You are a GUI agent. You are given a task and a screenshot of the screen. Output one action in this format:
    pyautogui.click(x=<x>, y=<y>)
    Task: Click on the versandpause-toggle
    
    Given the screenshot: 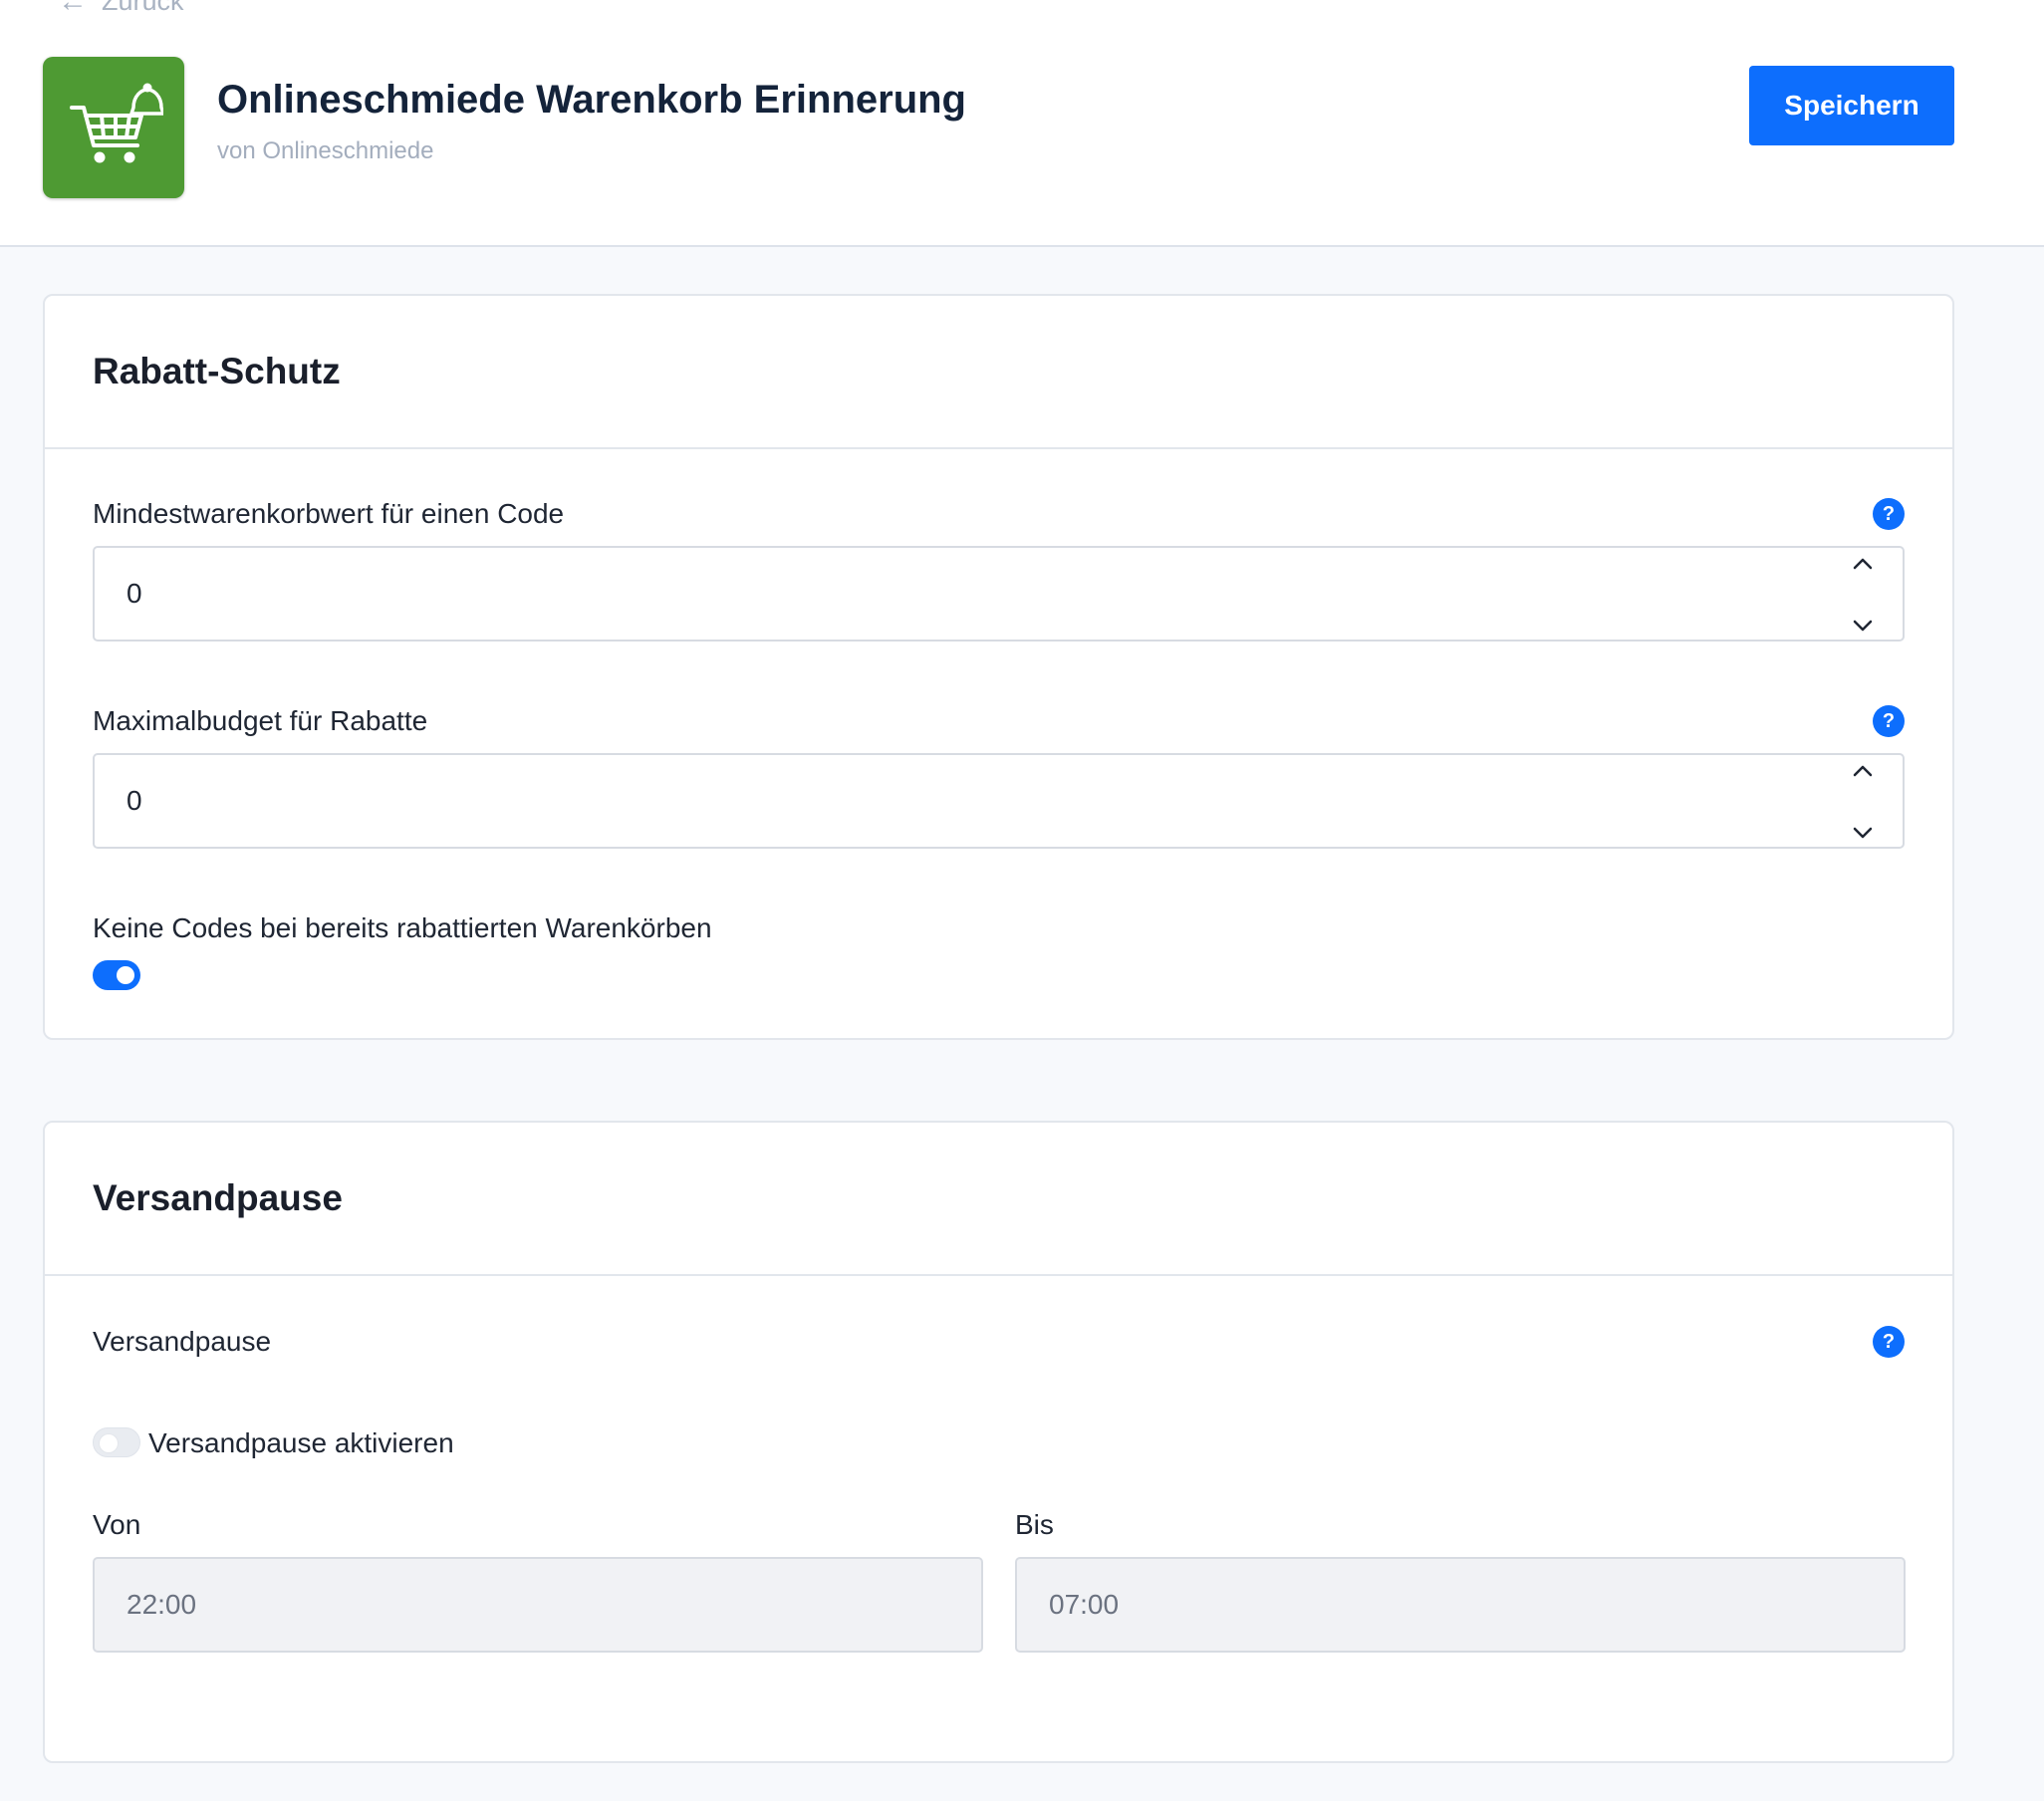 What is the action you would take?
    pyautogui.click(x=117, y=1442)
    